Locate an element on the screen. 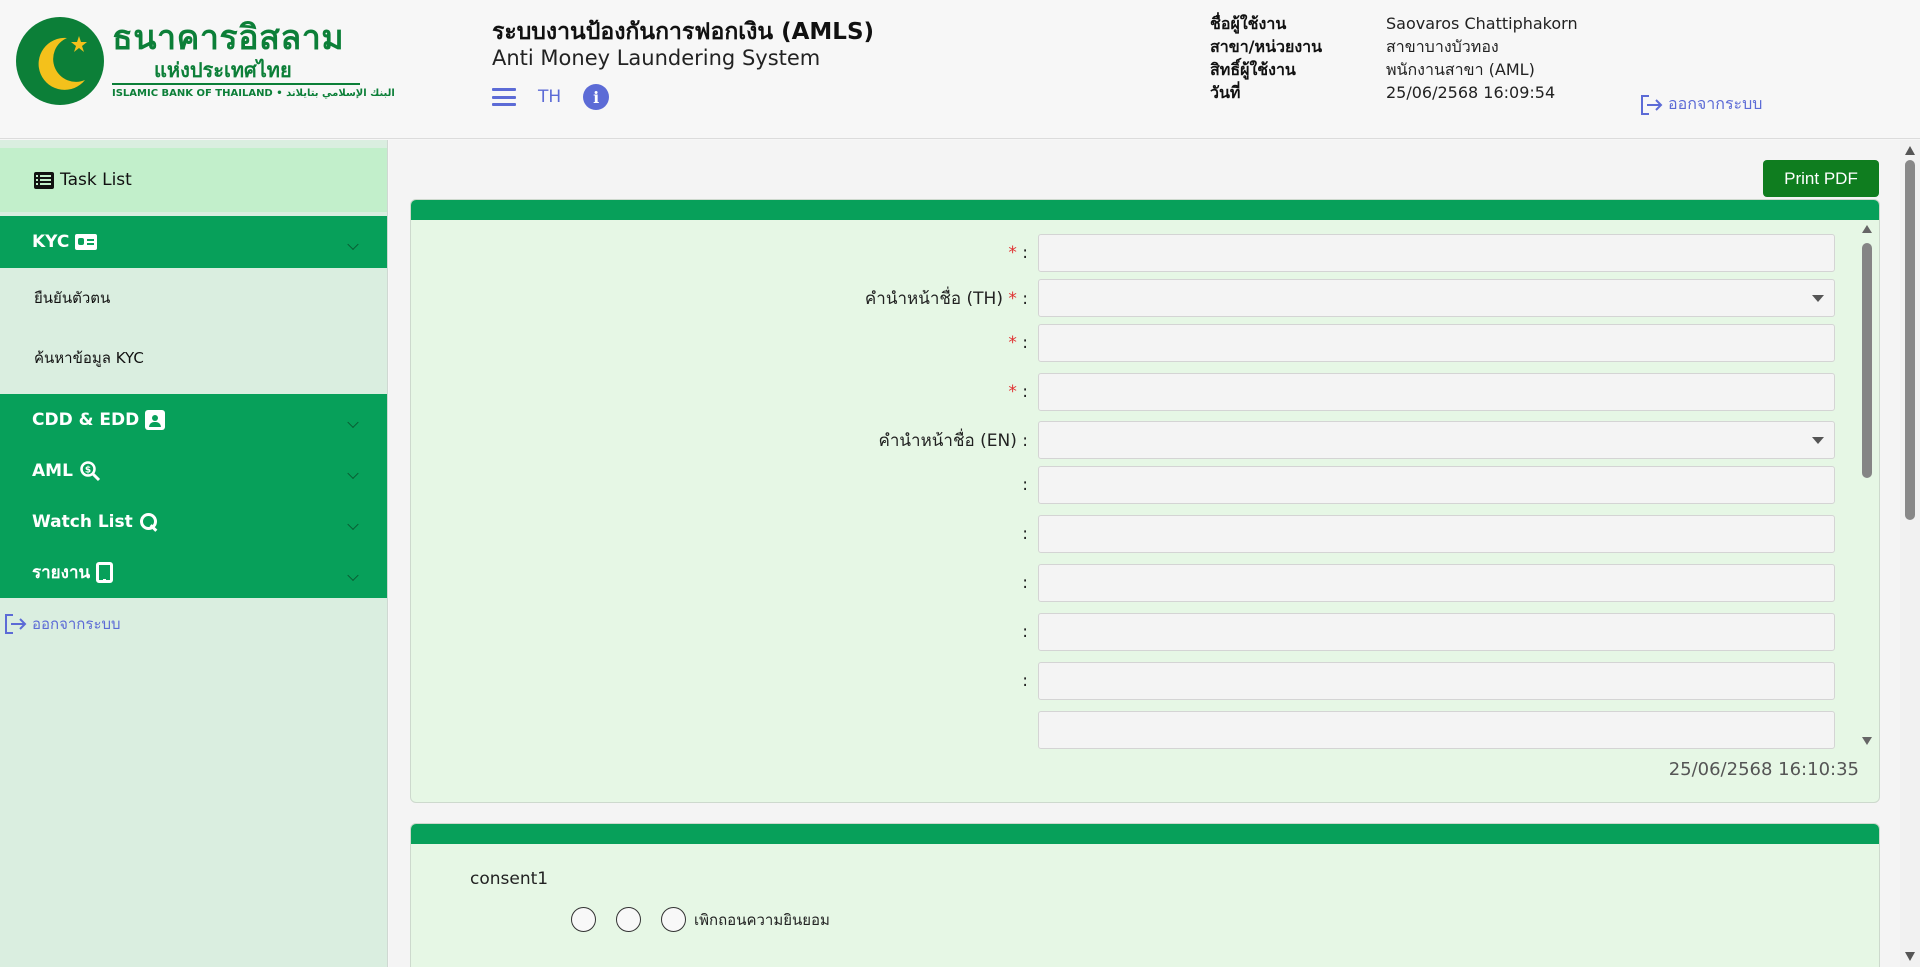 The width and height of the screenshot is (1920, 967). user-branch: สาขาบางบัวทอง is located at coordinates (1442, 46).